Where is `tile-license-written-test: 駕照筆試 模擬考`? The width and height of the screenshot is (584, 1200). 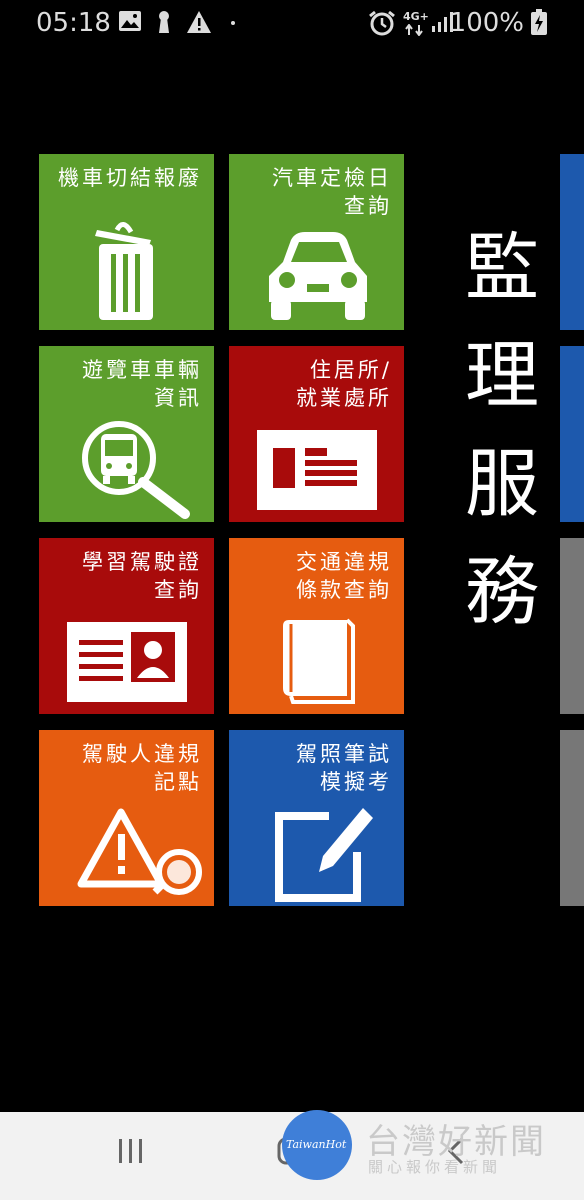 tile-license-written-test: 駕照筆試 模擬考 is located at coordinates (316, 818).